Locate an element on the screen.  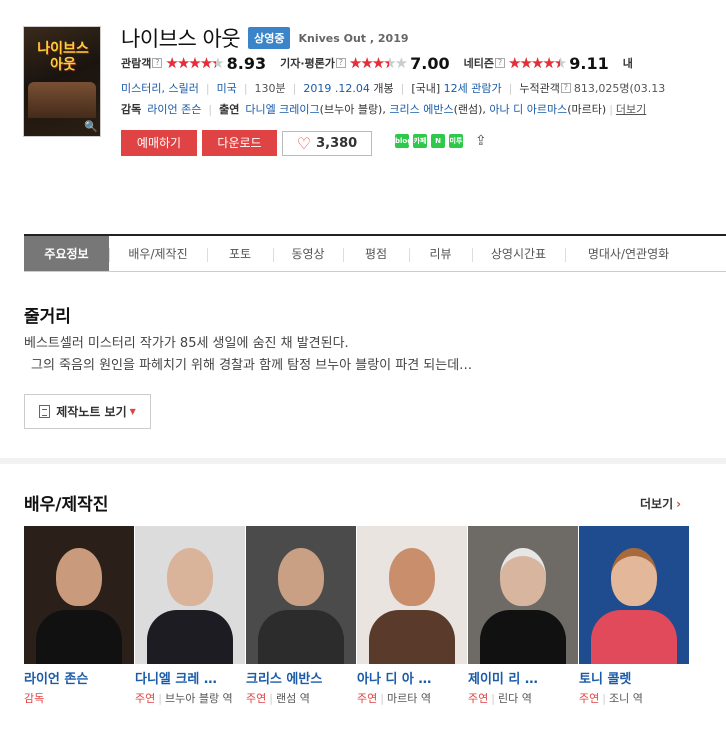
character-name: 조니 역 is located at coordinates (625, 698).